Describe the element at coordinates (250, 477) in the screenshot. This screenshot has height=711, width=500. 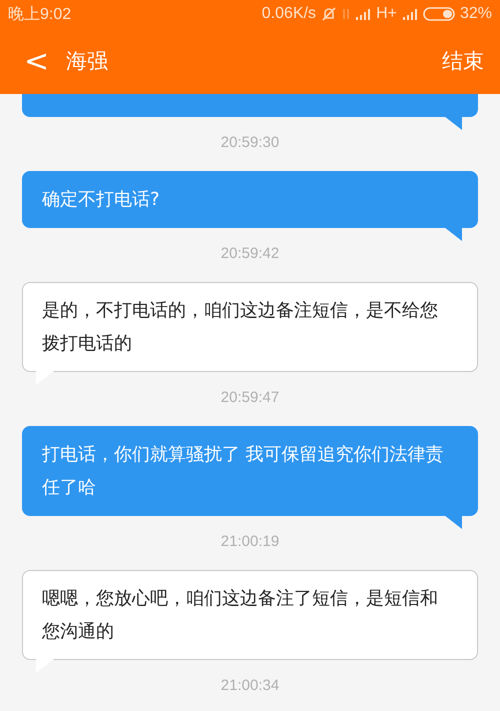
I see `sent-message: 打电话，你们就算骚扰了 我可保留追究你们法律责任了哈` at that location.